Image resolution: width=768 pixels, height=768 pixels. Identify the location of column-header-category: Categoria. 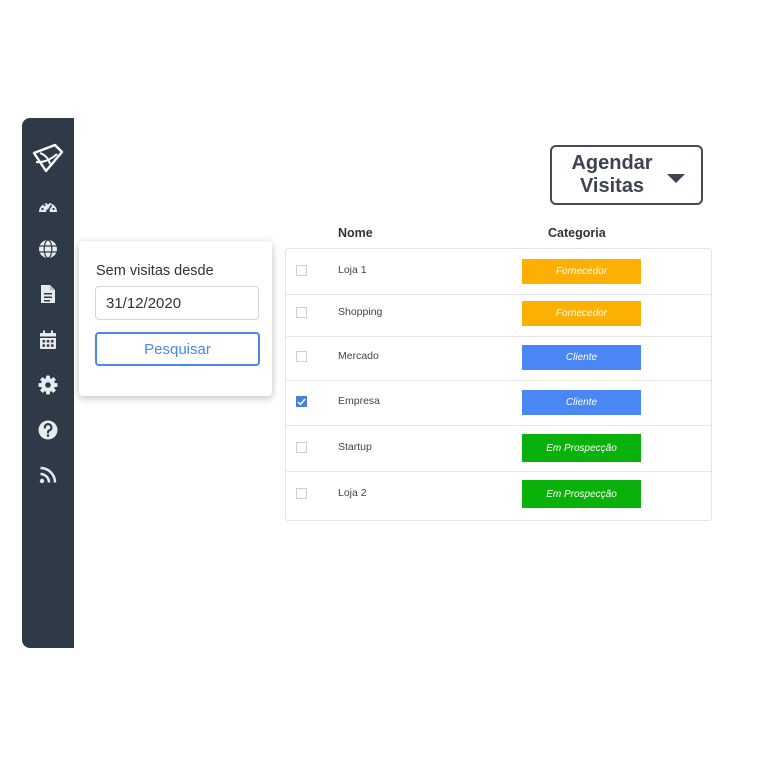
(577, 233).